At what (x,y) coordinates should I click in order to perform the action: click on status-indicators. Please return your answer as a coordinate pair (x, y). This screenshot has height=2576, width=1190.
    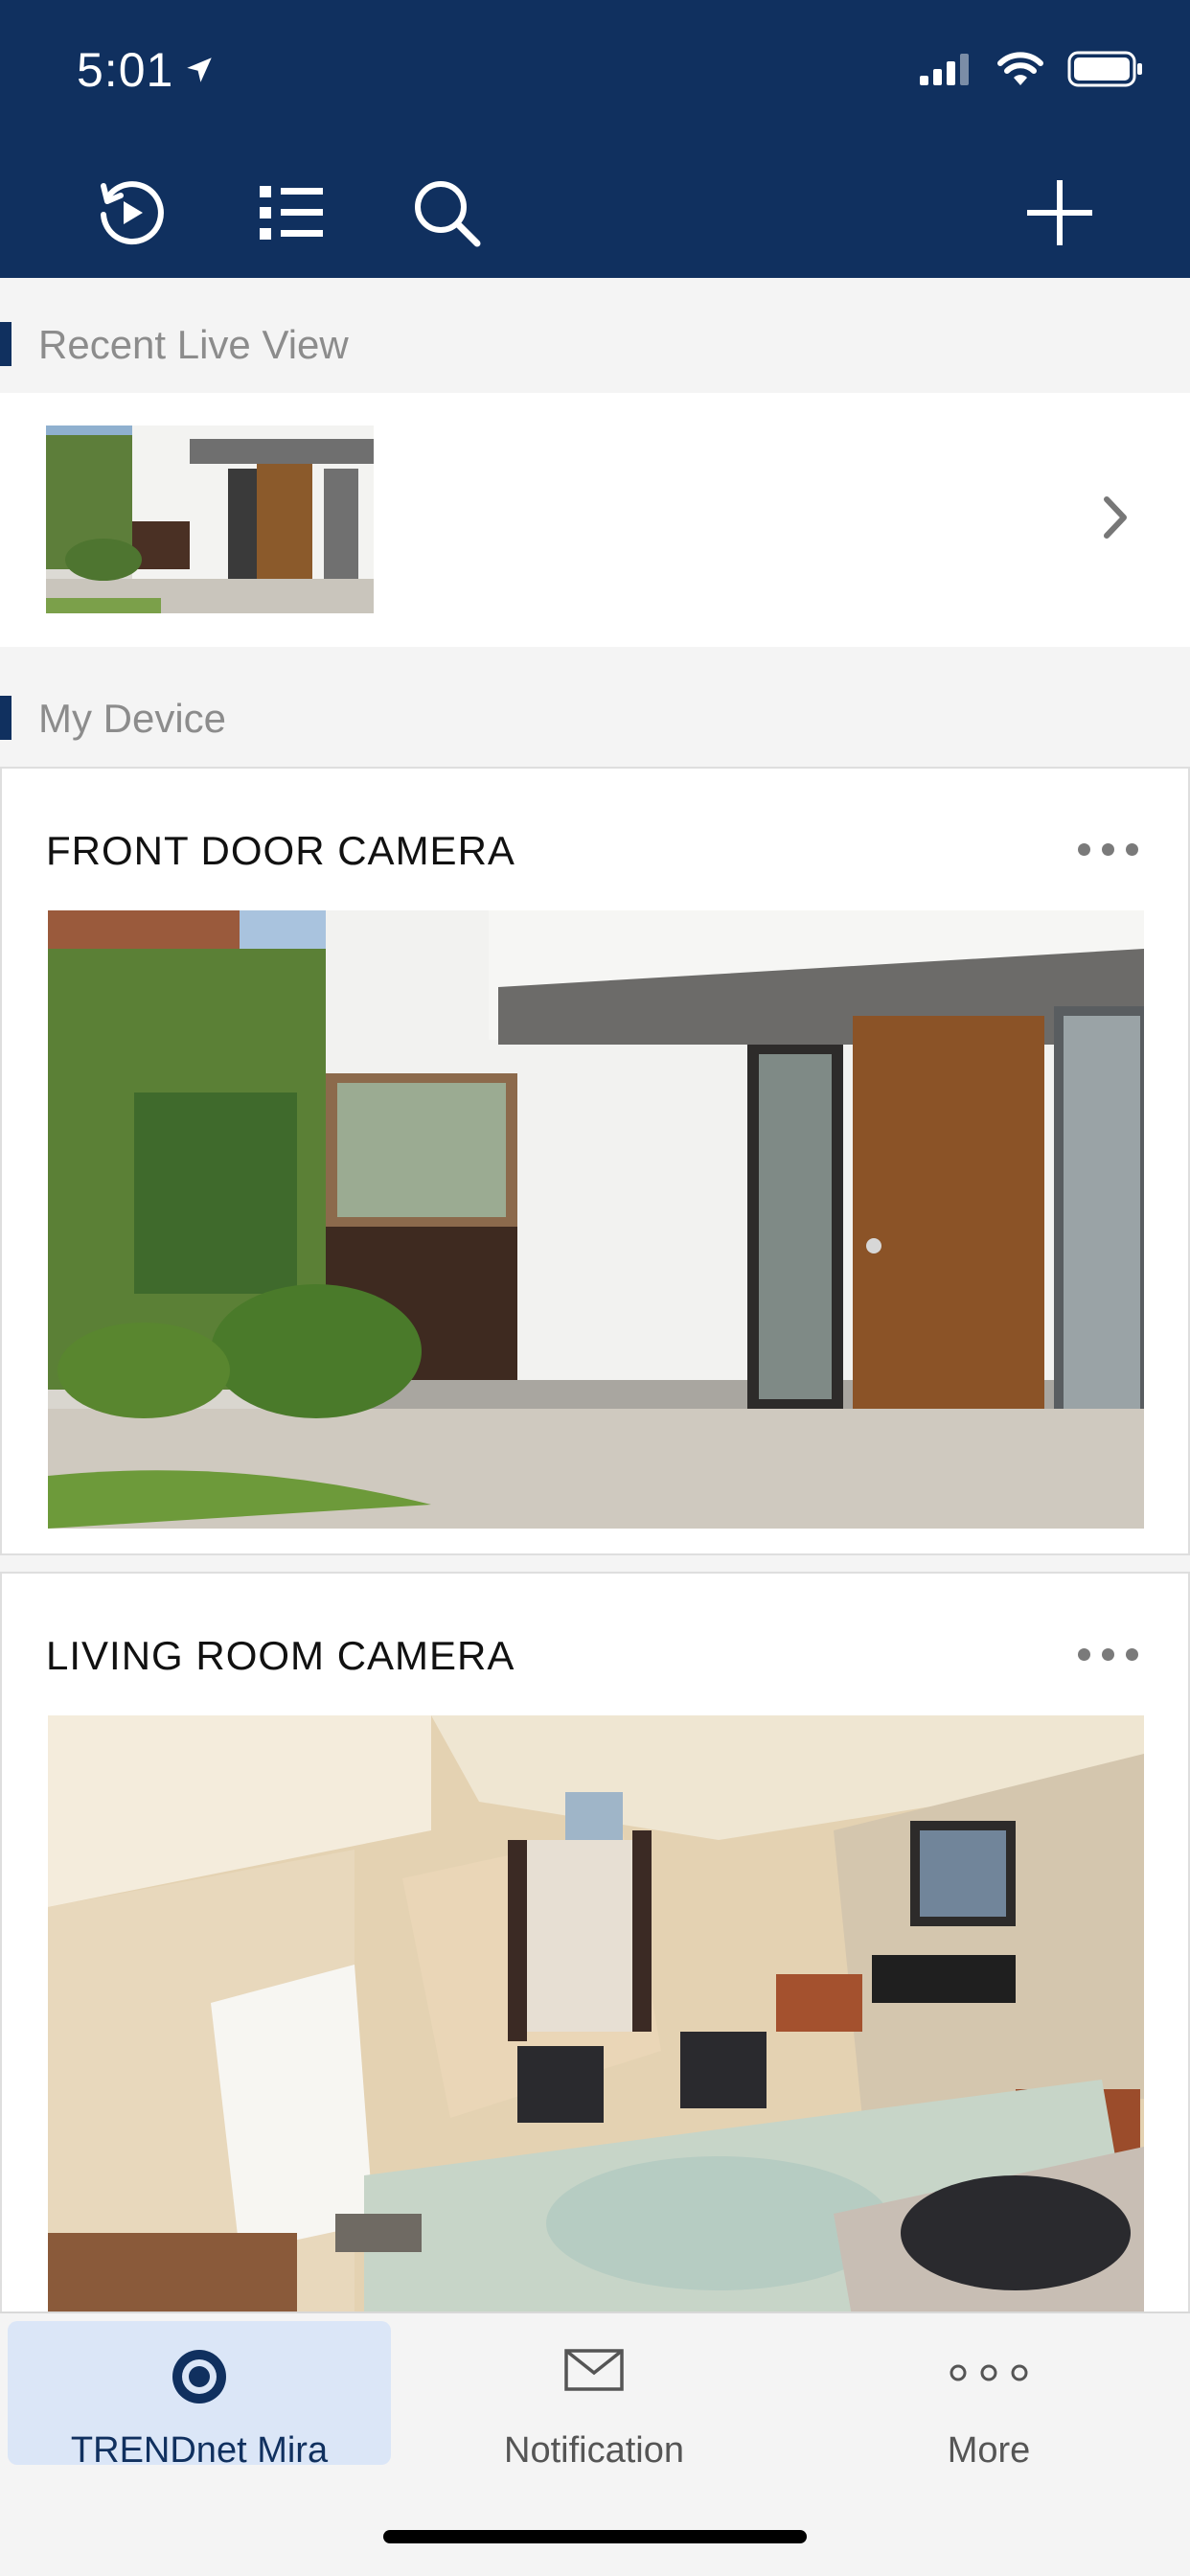
    Looking at the image, I should click on (1032, 69).